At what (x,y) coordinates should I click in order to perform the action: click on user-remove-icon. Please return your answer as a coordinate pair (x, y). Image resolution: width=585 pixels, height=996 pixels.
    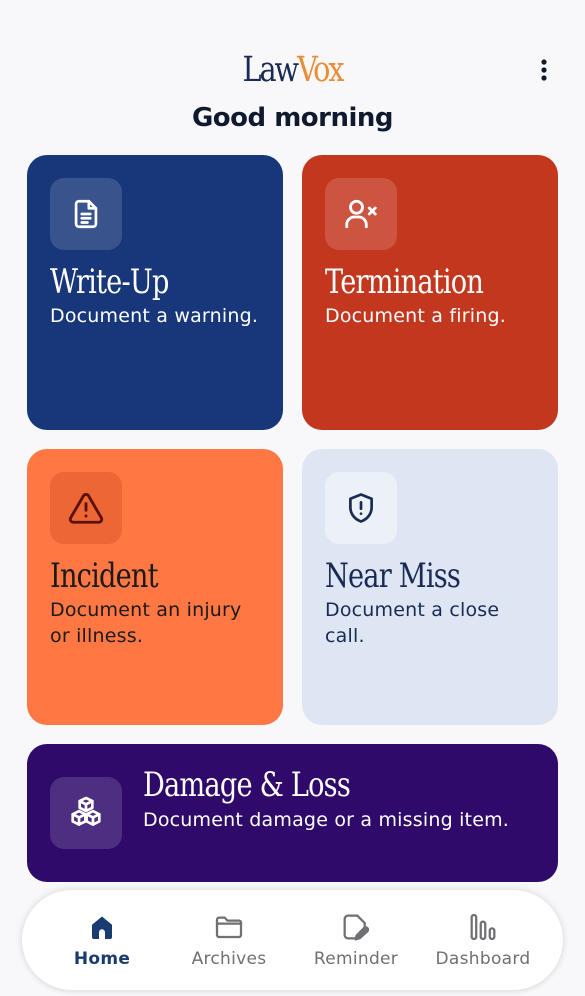
    Looking at the image, I should click on (361, 214).